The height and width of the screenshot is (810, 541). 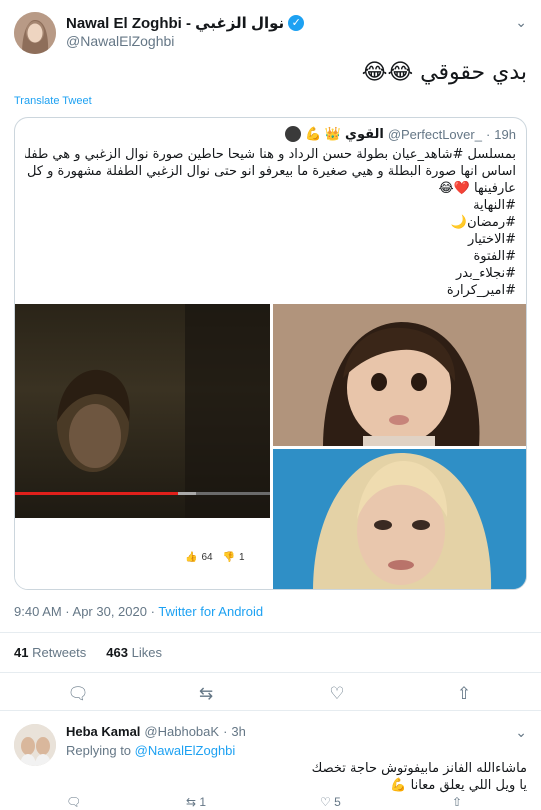 I want to click on tweet-source: Twitter for Android, so click(x=210, y=611).